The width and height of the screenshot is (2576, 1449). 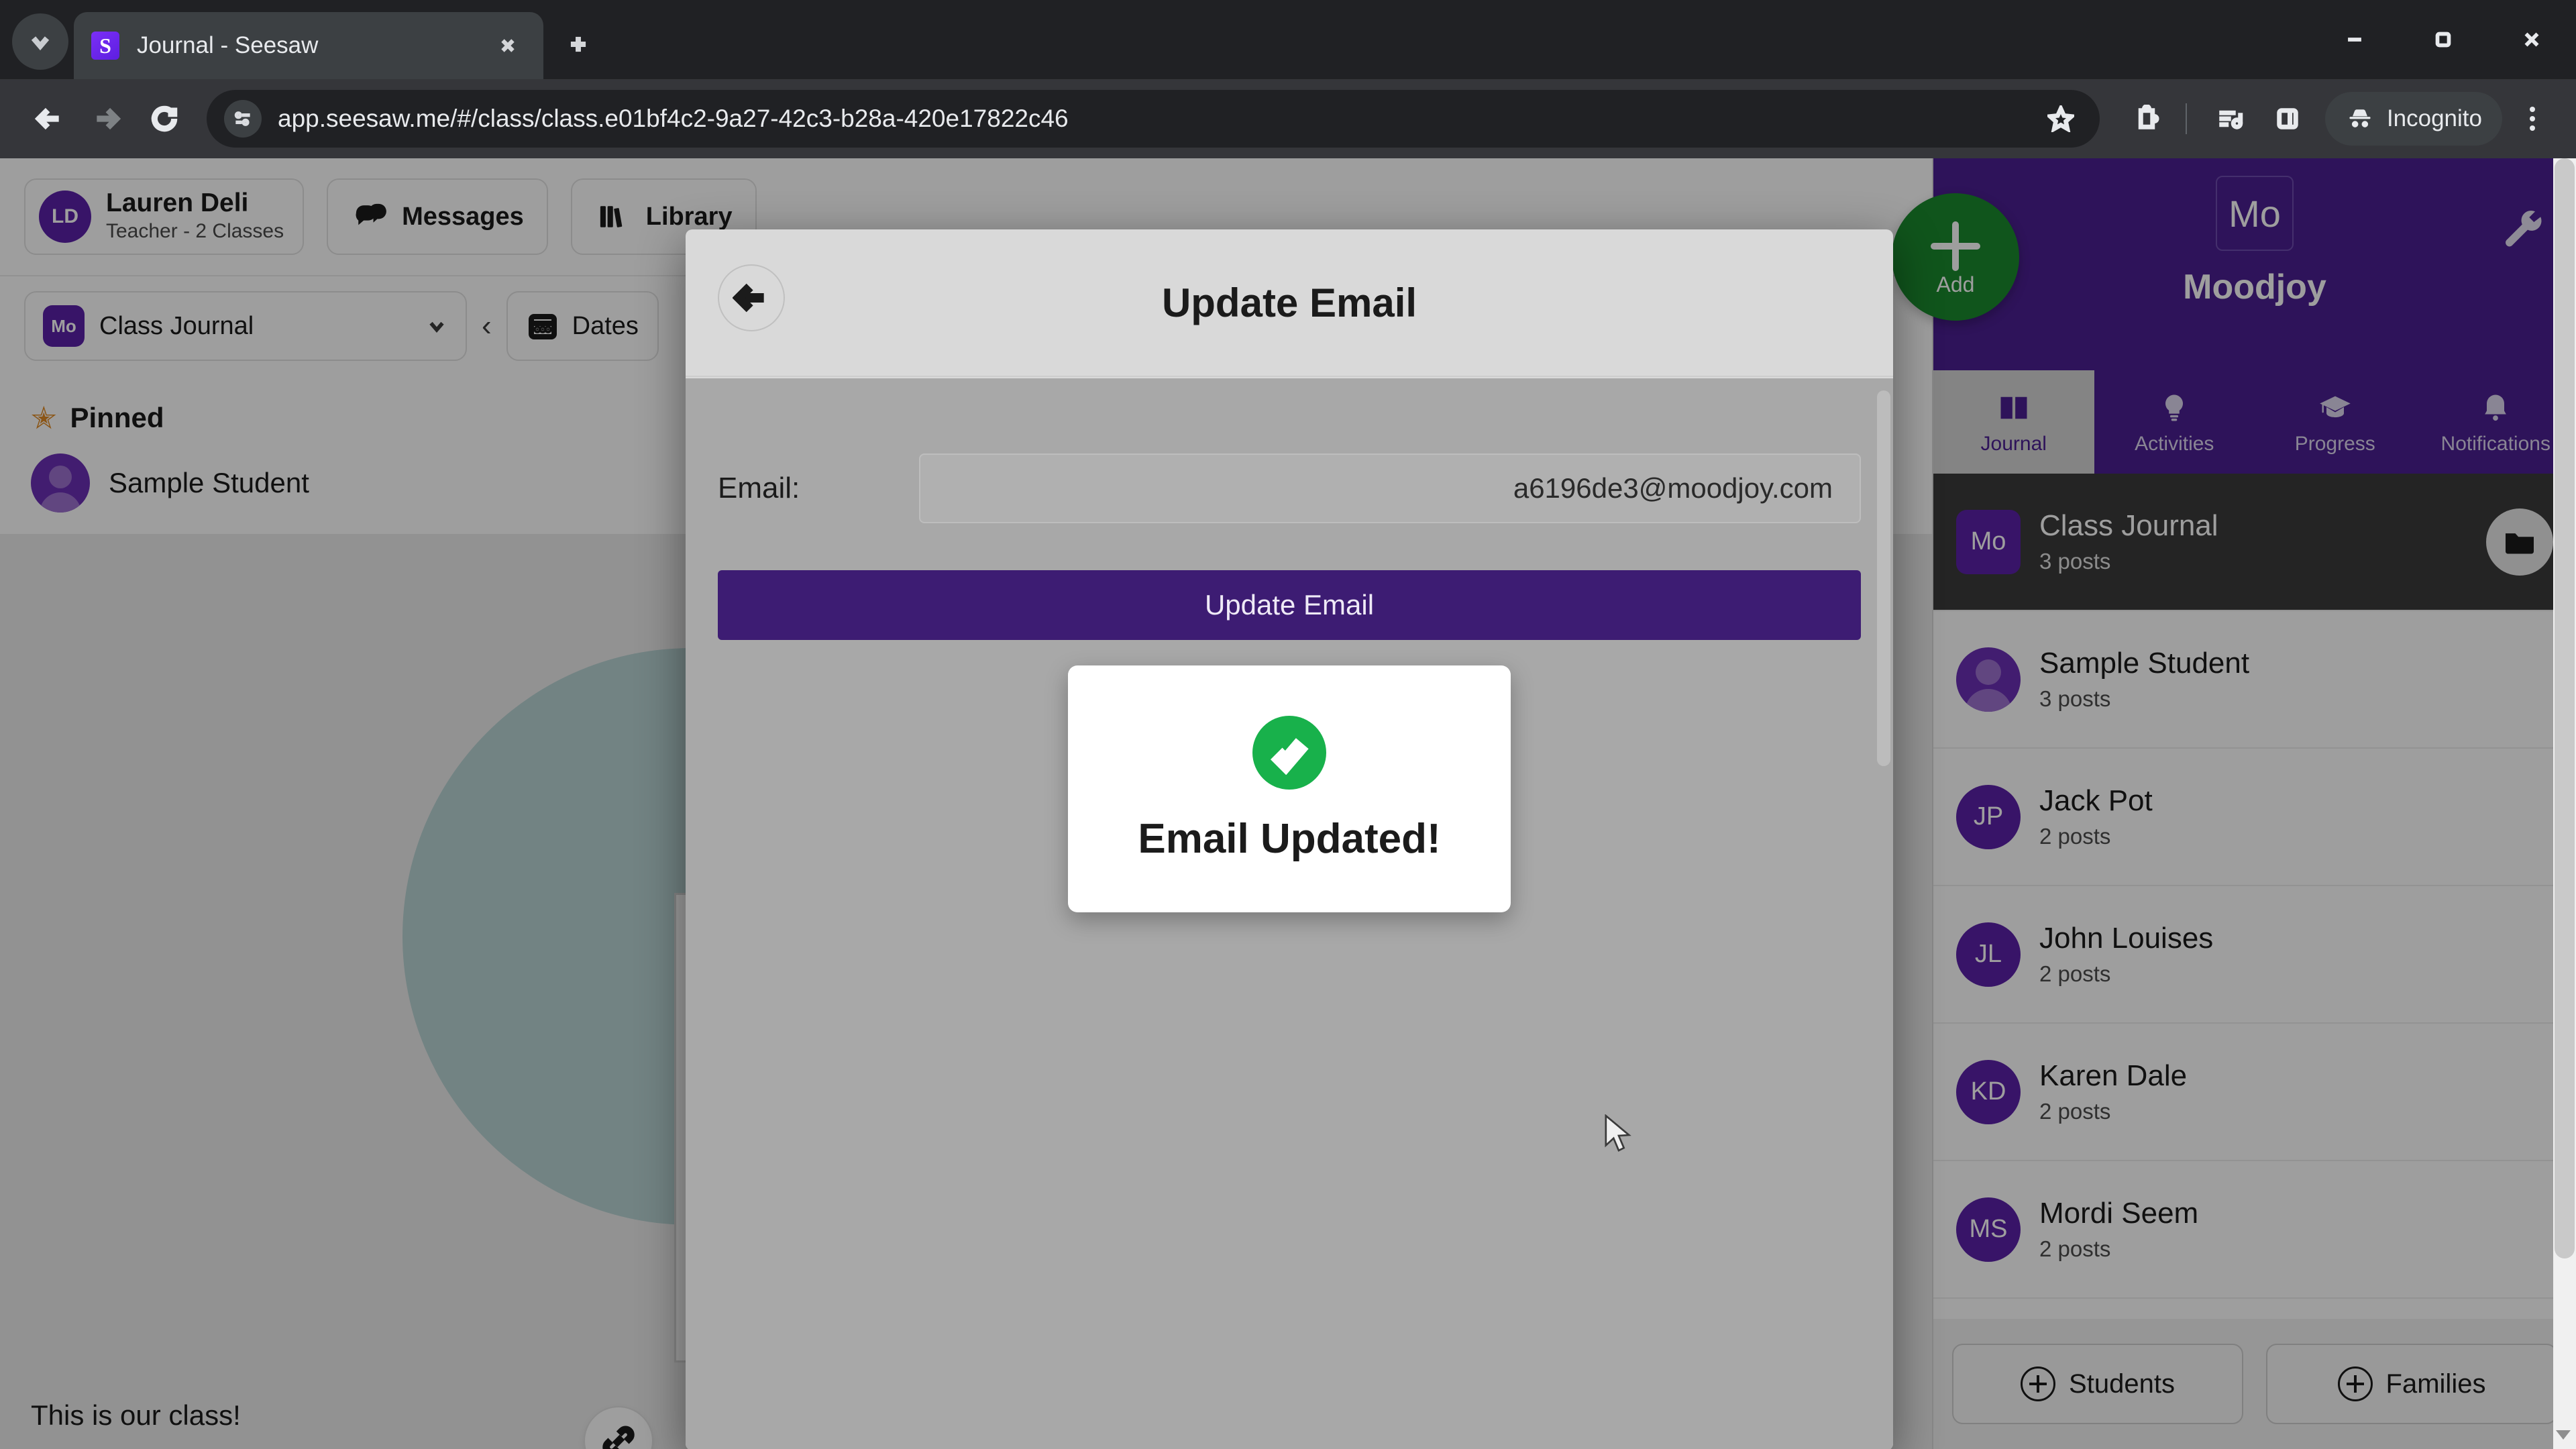 I want to click on site-settings-icon, so click(x=242, y=118).